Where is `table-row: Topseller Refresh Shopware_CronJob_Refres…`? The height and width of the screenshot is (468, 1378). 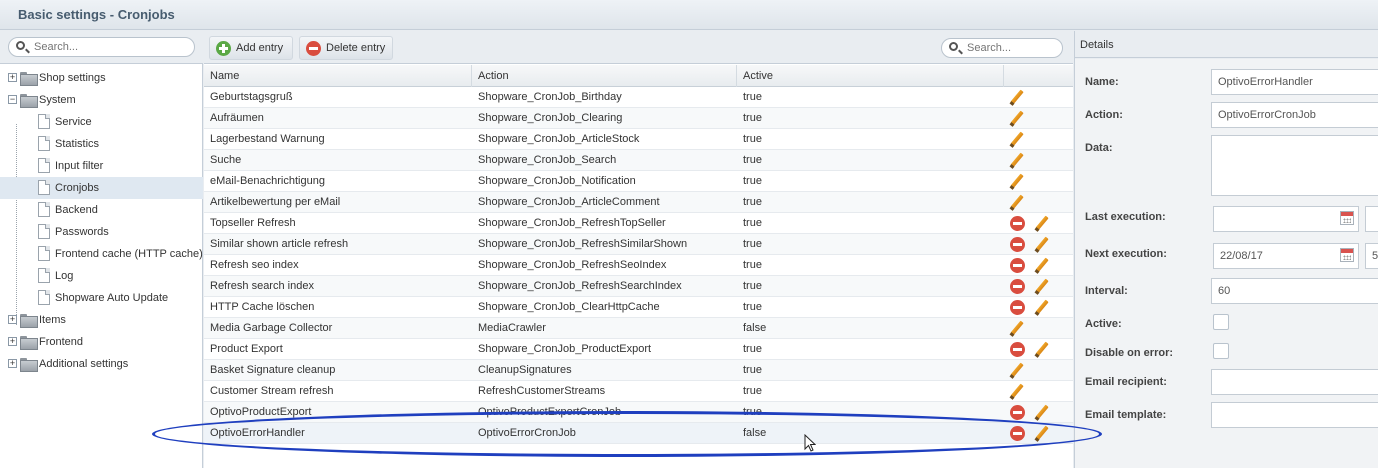
table-row: Topseller Refresh Shopware_CronJob_Refres… is located at coordinates (638, 223).